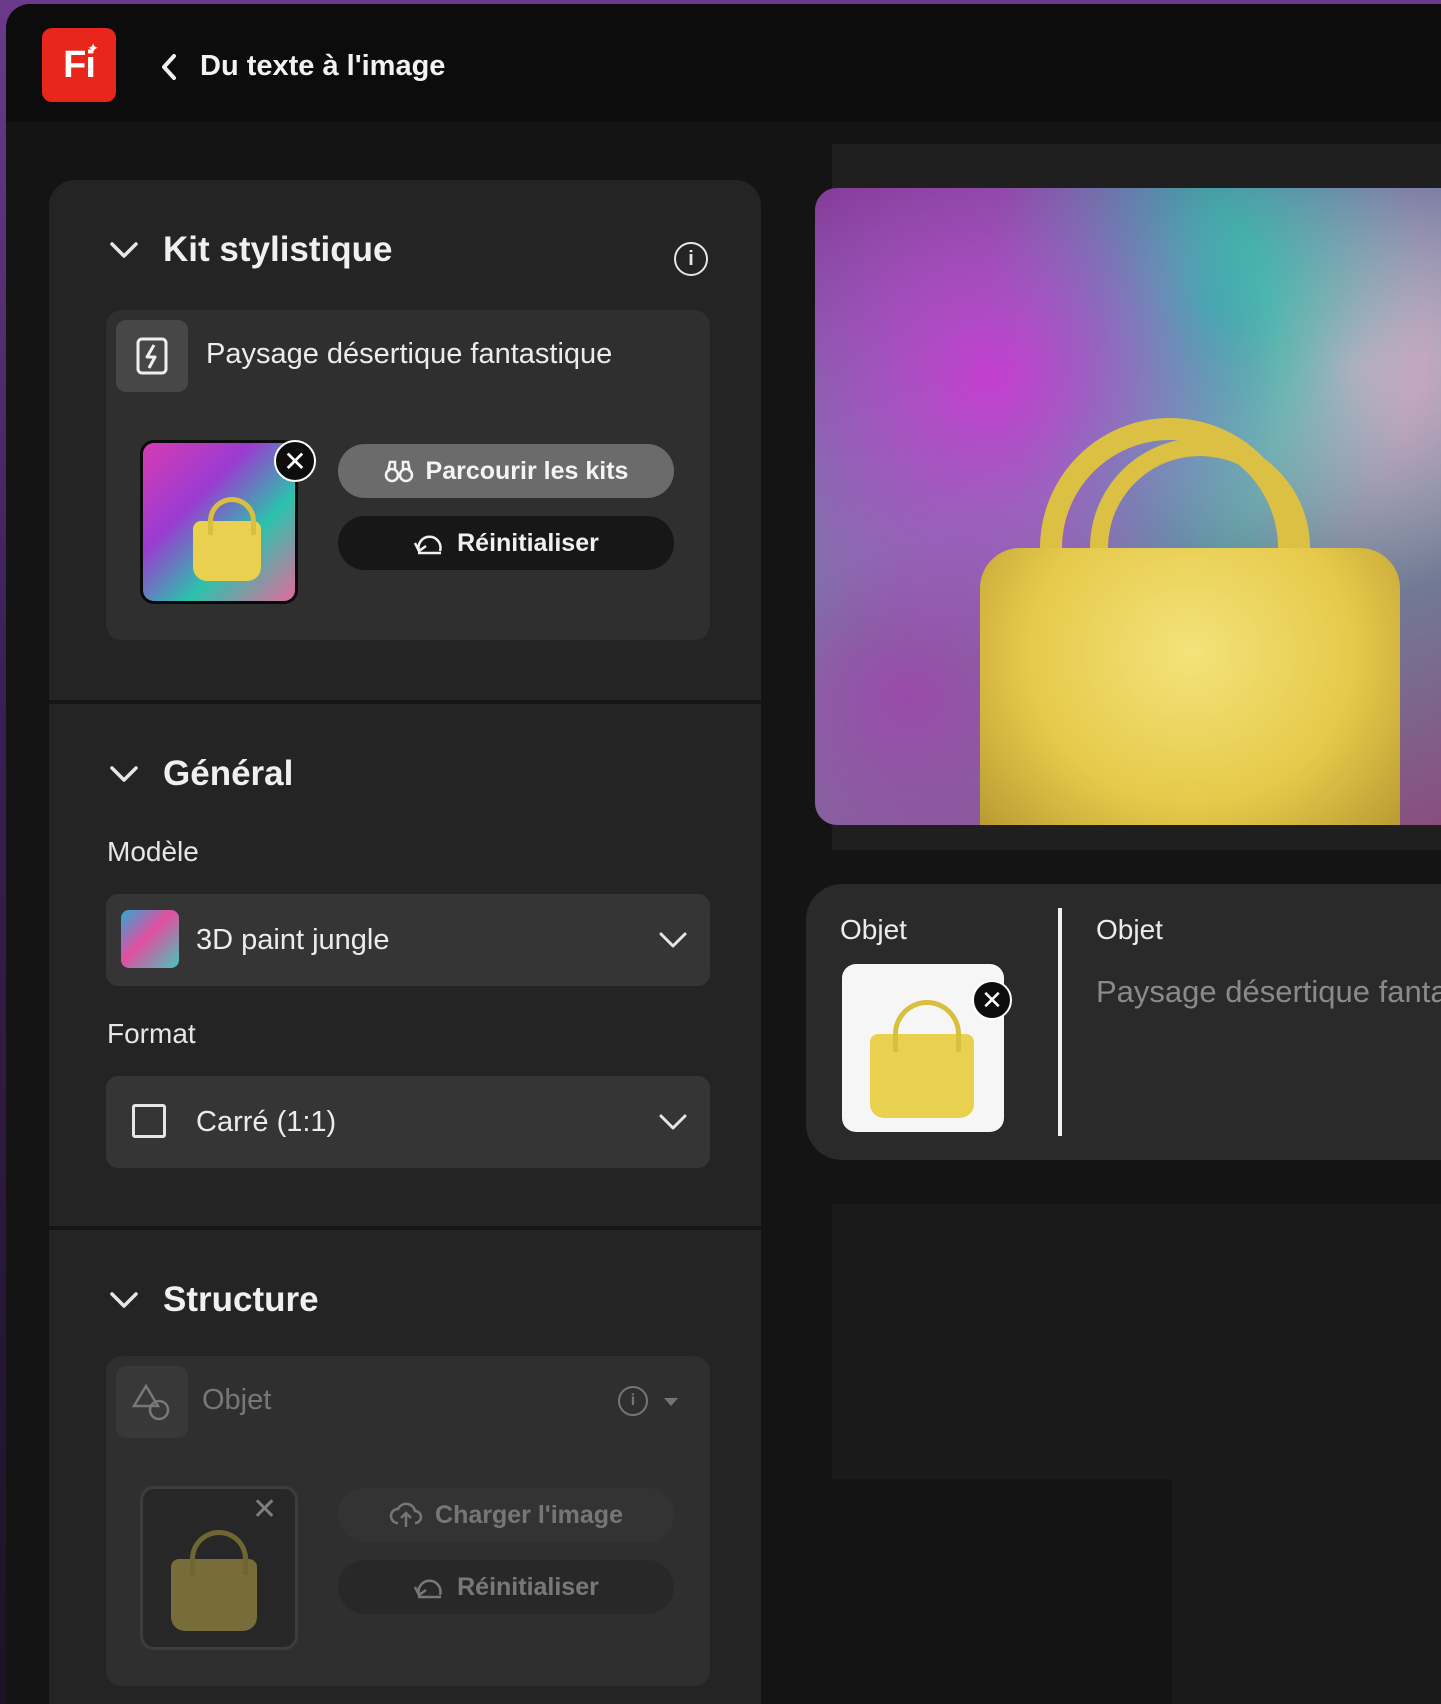  I want to click on structure-header: Structure, so click(214, 1300).